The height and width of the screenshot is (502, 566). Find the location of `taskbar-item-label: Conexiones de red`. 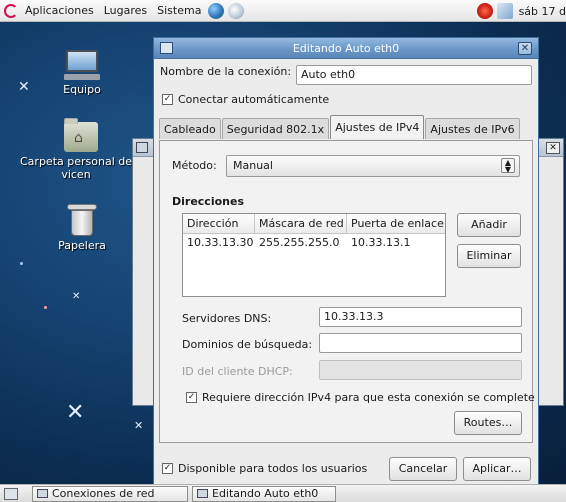

taskbar-item-label: Conexiones de red is located at coordinates (103, 493).